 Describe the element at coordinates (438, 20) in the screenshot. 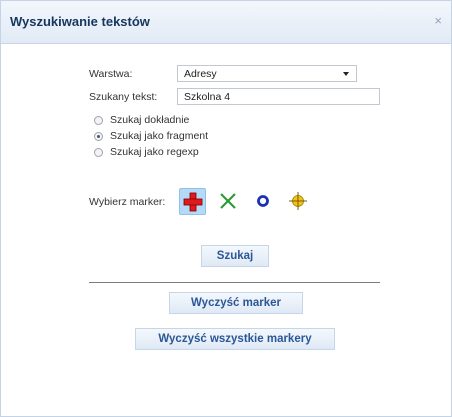

I see `close-icon: ×` at that location.